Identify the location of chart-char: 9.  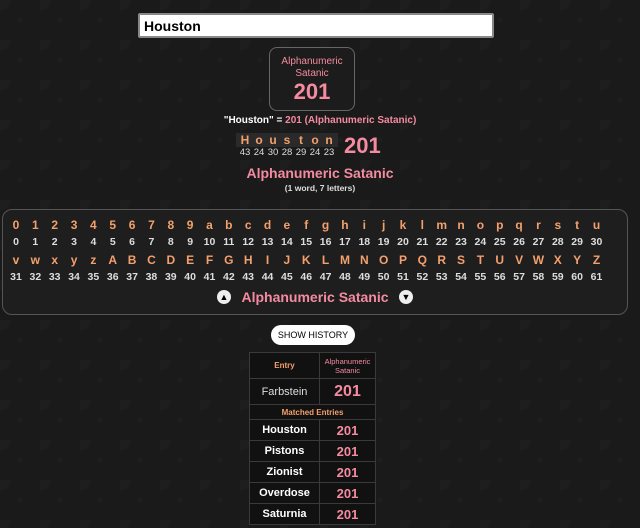
(190, 225).